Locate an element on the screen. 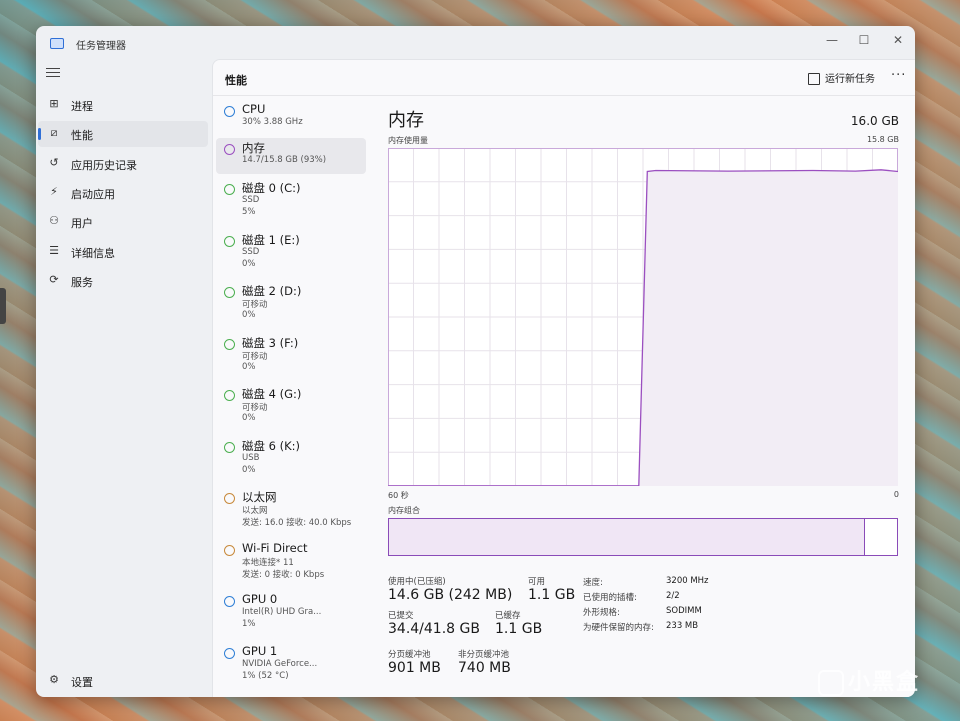 The height and width of the screenshot is (721, 960). perf-item-detail: 以太网 is located at coordinates (255, 511).